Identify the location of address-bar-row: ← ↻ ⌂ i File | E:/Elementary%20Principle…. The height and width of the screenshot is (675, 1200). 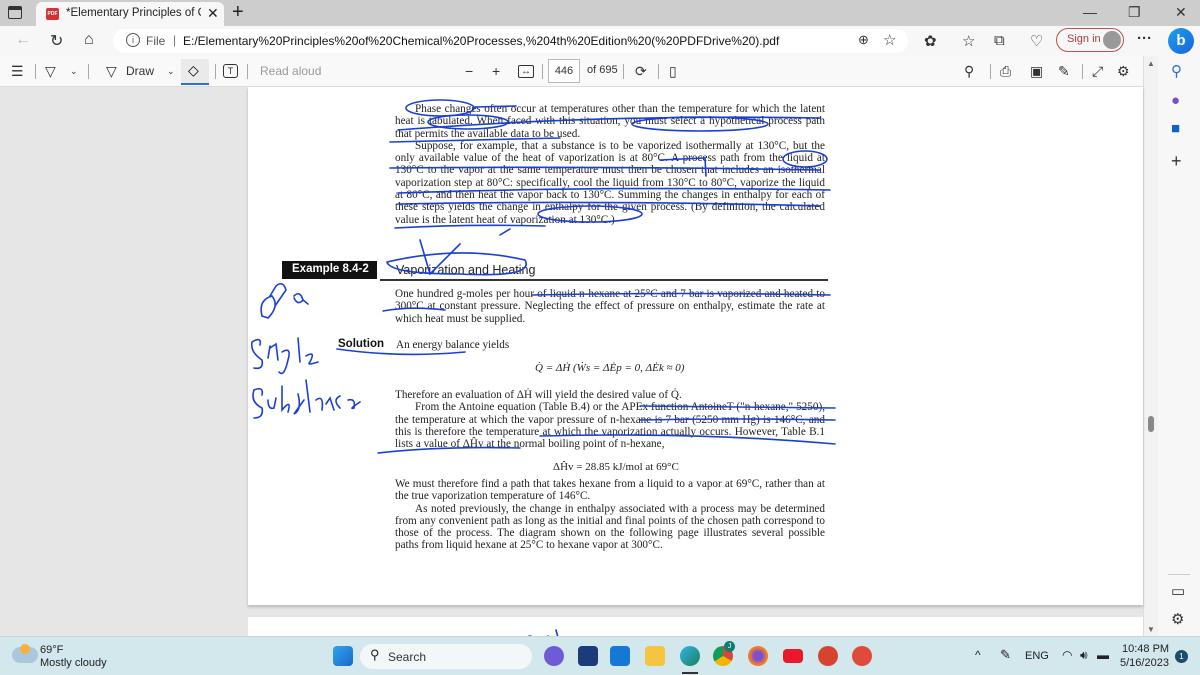
(600, 41).